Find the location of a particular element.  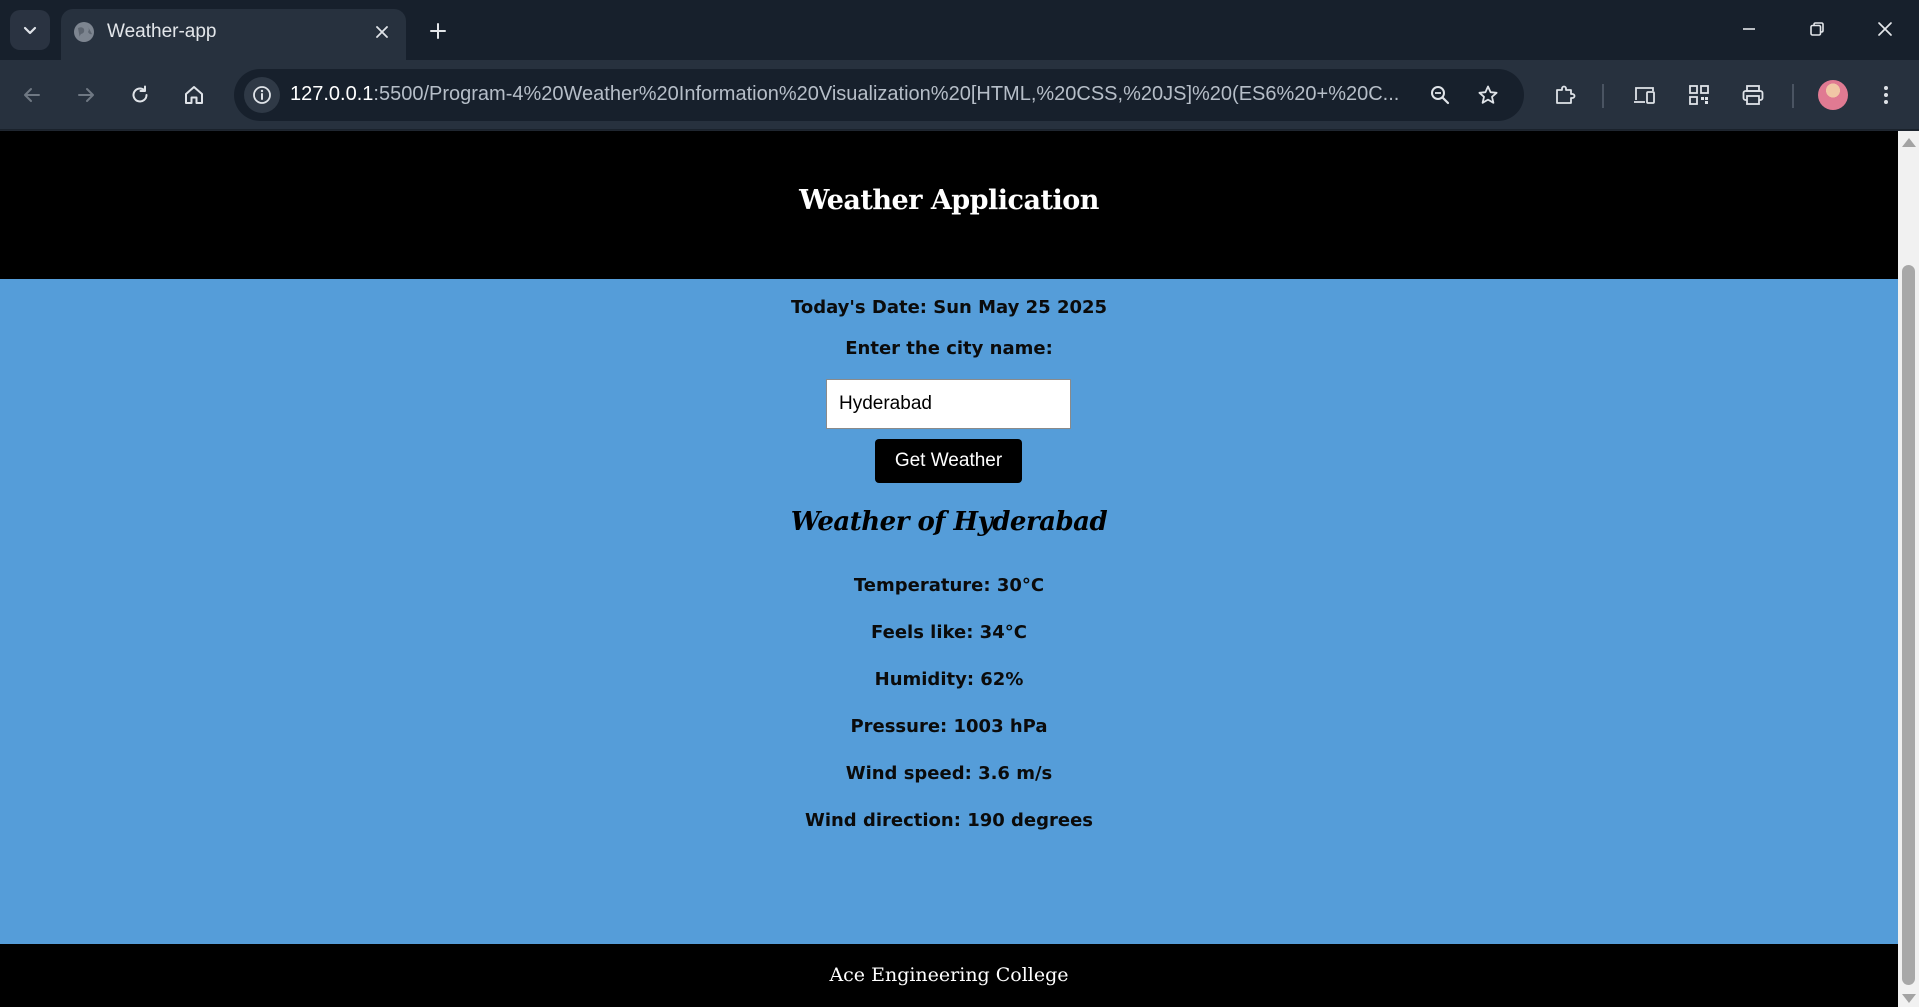

print-button is located at coordinates (1753, 95).